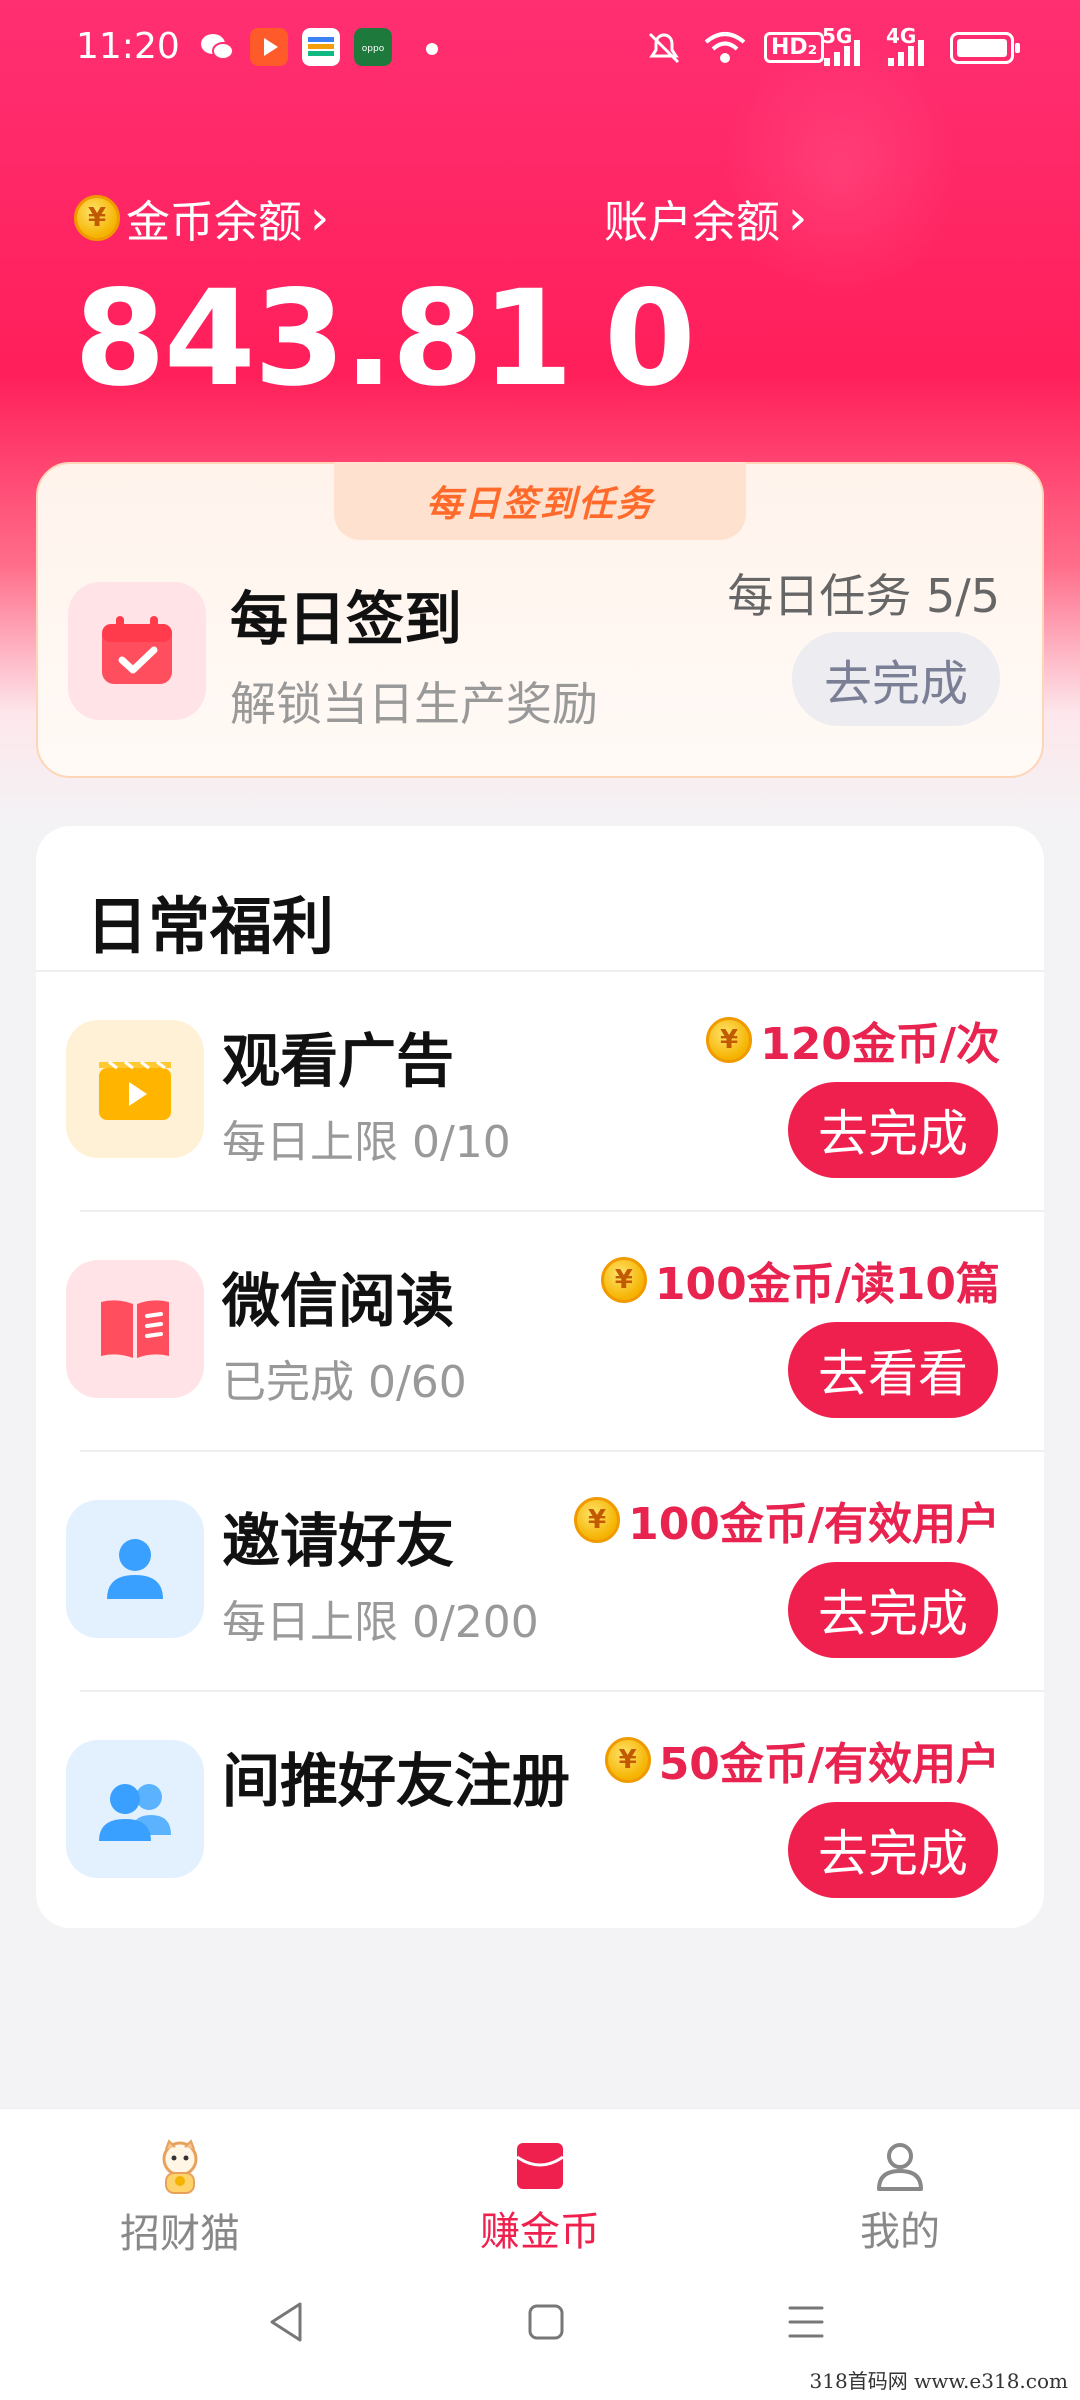  Describe the element at coordinates (338, 1541) in the screenshot. I see `item-title: 邀请好友` at that location.